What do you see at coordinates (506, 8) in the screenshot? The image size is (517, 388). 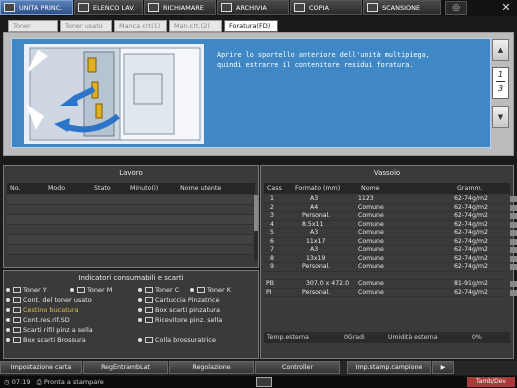 I see `close-icon: ✕` at bounding box center [506, 8].